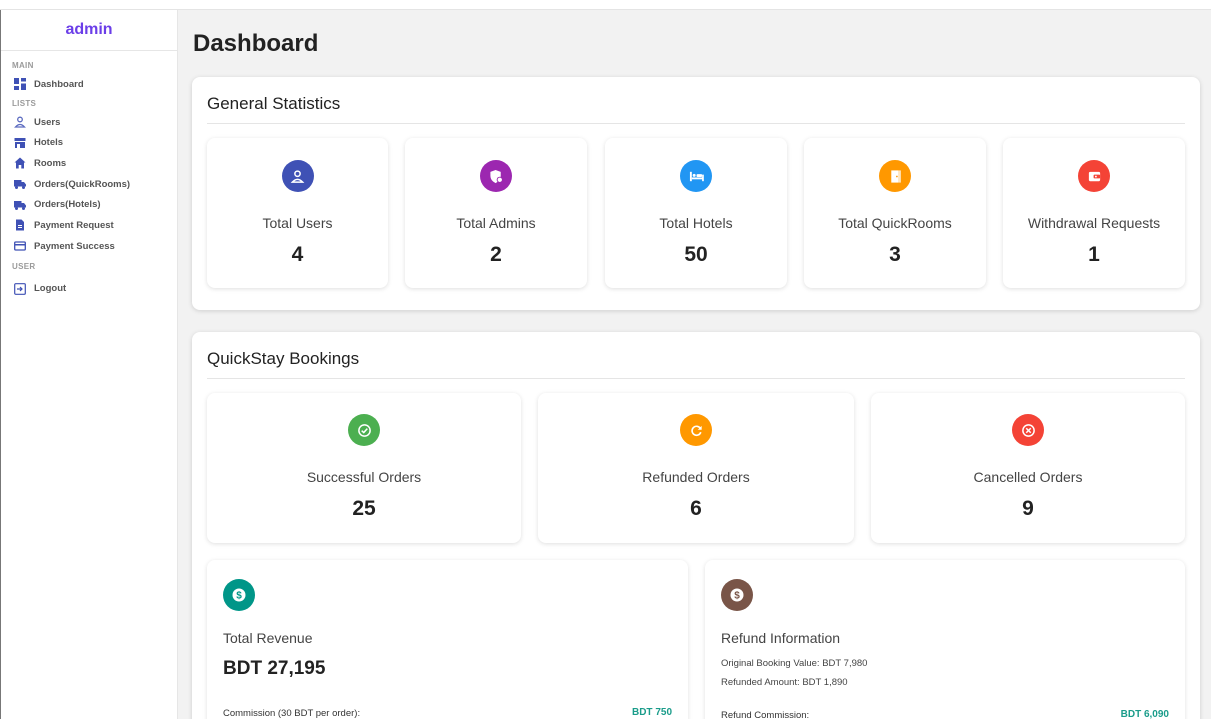 This screenshot has width=1211, height=719. What do you see at coordinates (20, 246) in the screenshot?
I see `credit-card-icon` at bounding box center [20, 246].